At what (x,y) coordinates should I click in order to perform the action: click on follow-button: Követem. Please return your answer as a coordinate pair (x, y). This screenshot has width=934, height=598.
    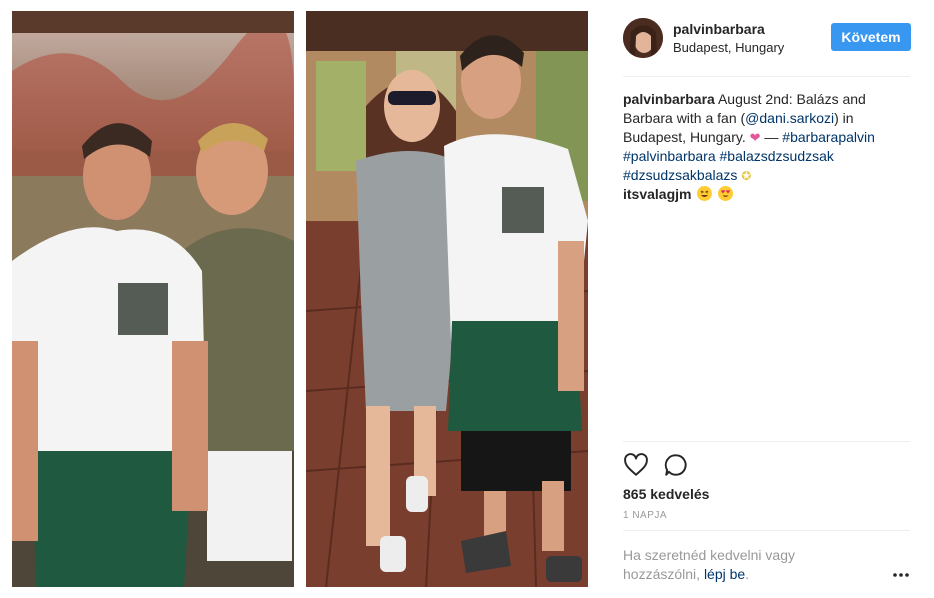
    Looking at the image, I should click on (871, 37).